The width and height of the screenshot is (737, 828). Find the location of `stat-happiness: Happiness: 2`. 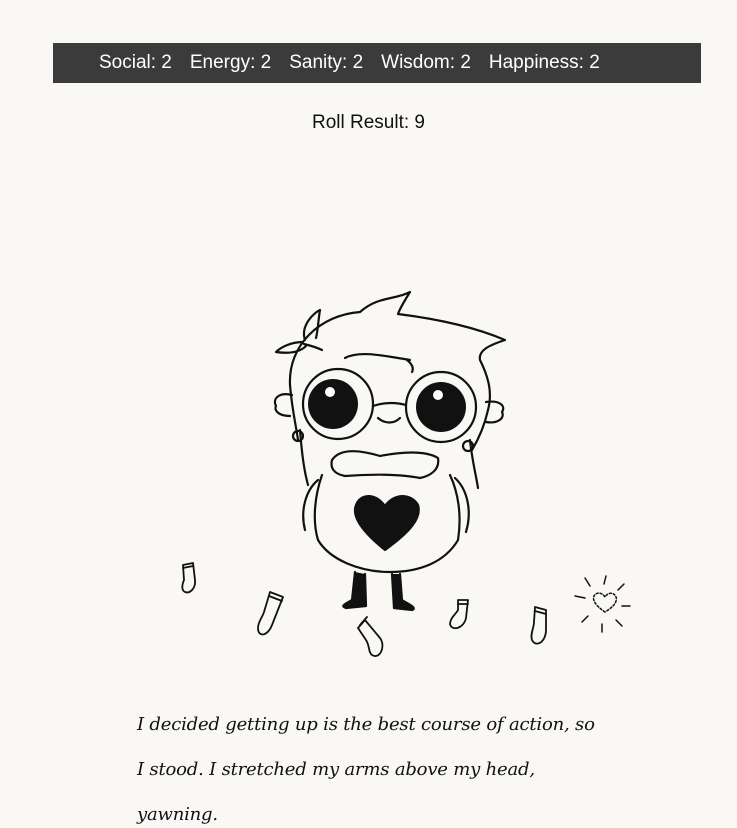

stat-happiness: Happiness: 2 is located at coordinates (544, 62).